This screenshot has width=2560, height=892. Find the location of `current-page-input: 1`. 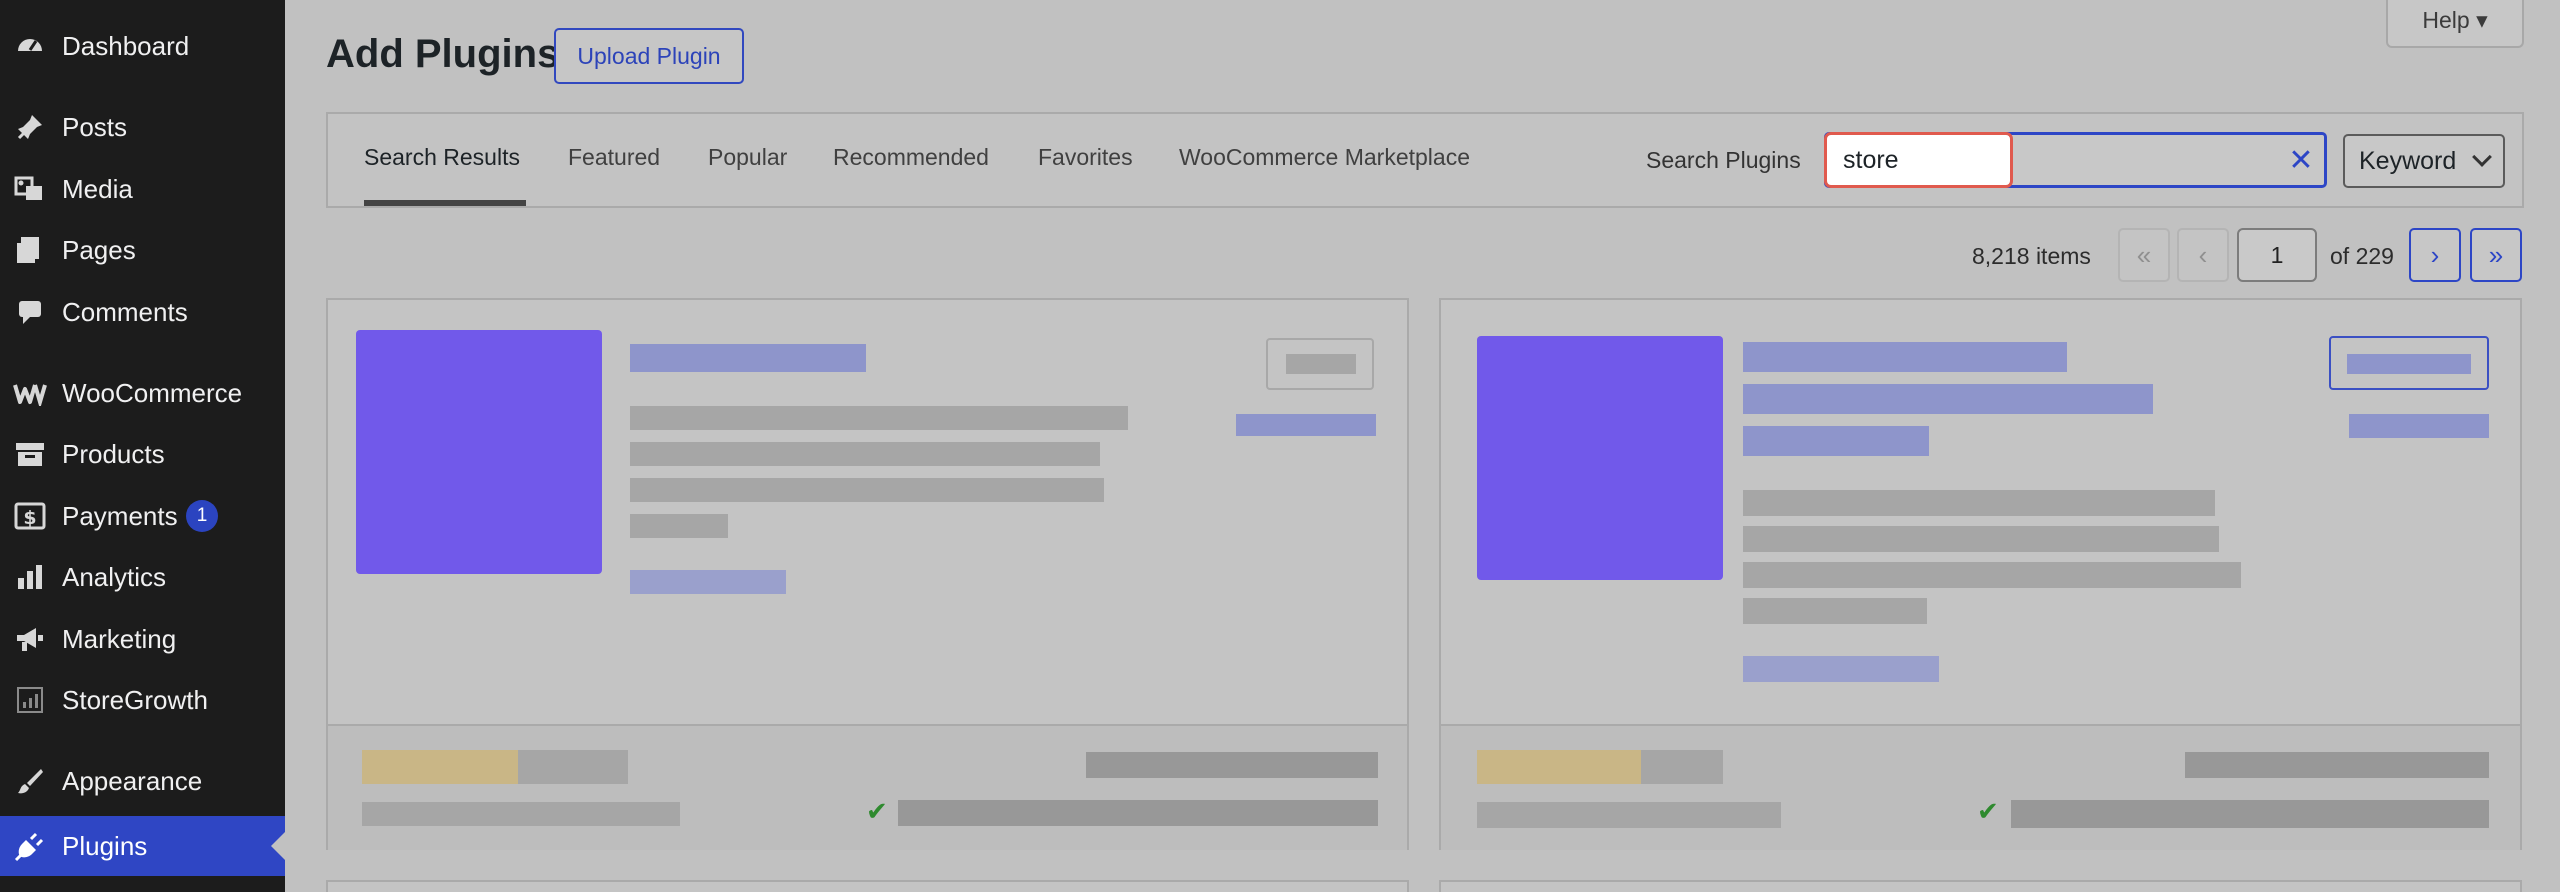

current-page-input: 1 is located at coordinates (2277, 255).